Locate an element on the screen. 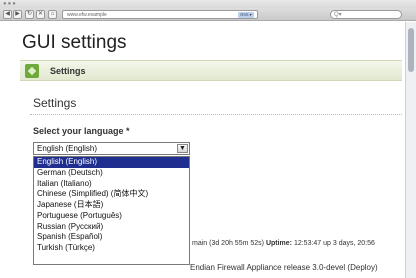  divider is located at coordinates (216, 114).